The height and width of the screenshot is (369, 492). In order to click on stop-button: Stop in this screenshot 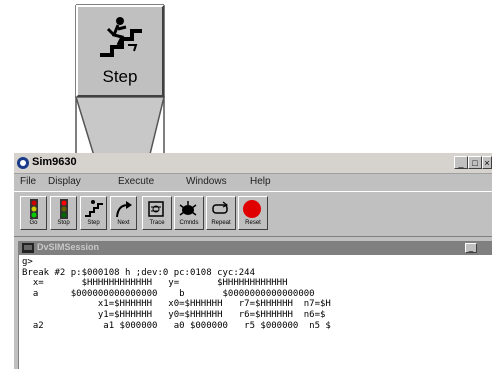, I will do `click(63, 213)`.